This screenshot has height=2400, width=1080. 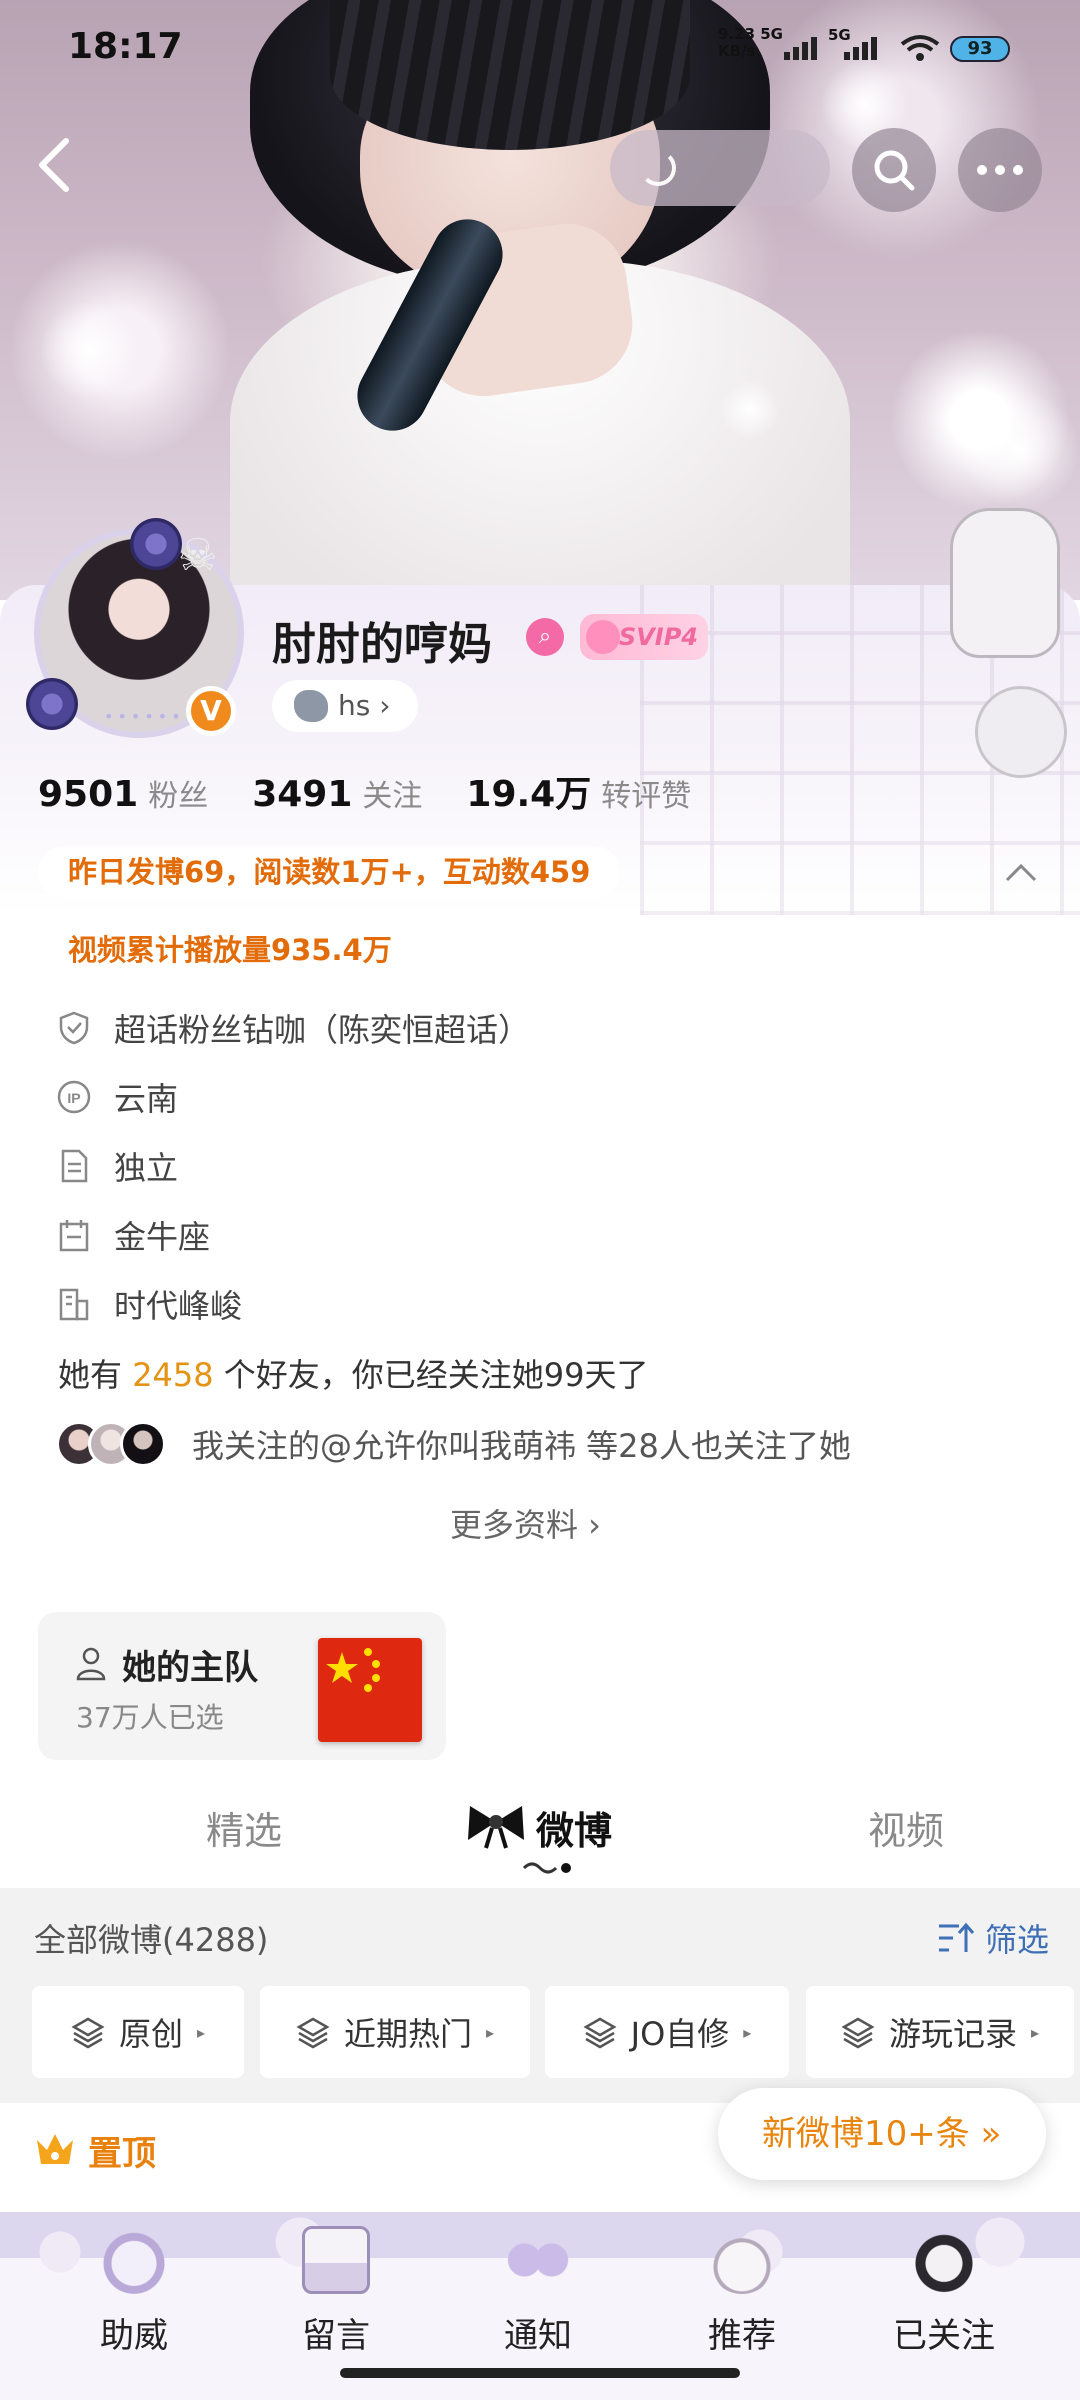 I want to click on info-row-zodiac: 金牛座, so click(x=133, y=1235).